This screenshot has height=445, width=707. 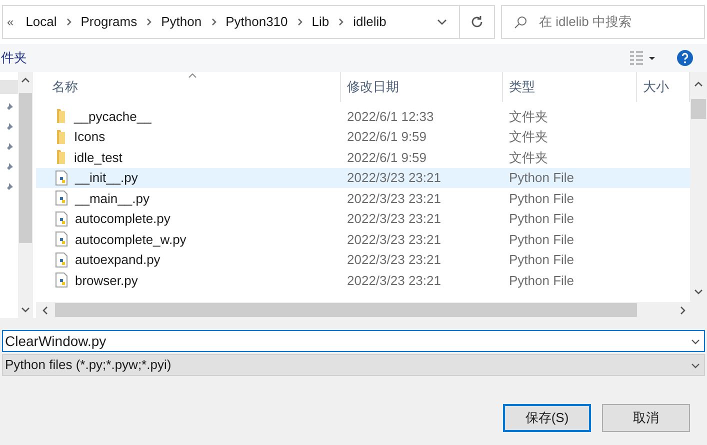 I want to click on breadcrumb: Local, so click(x=41, y=22).